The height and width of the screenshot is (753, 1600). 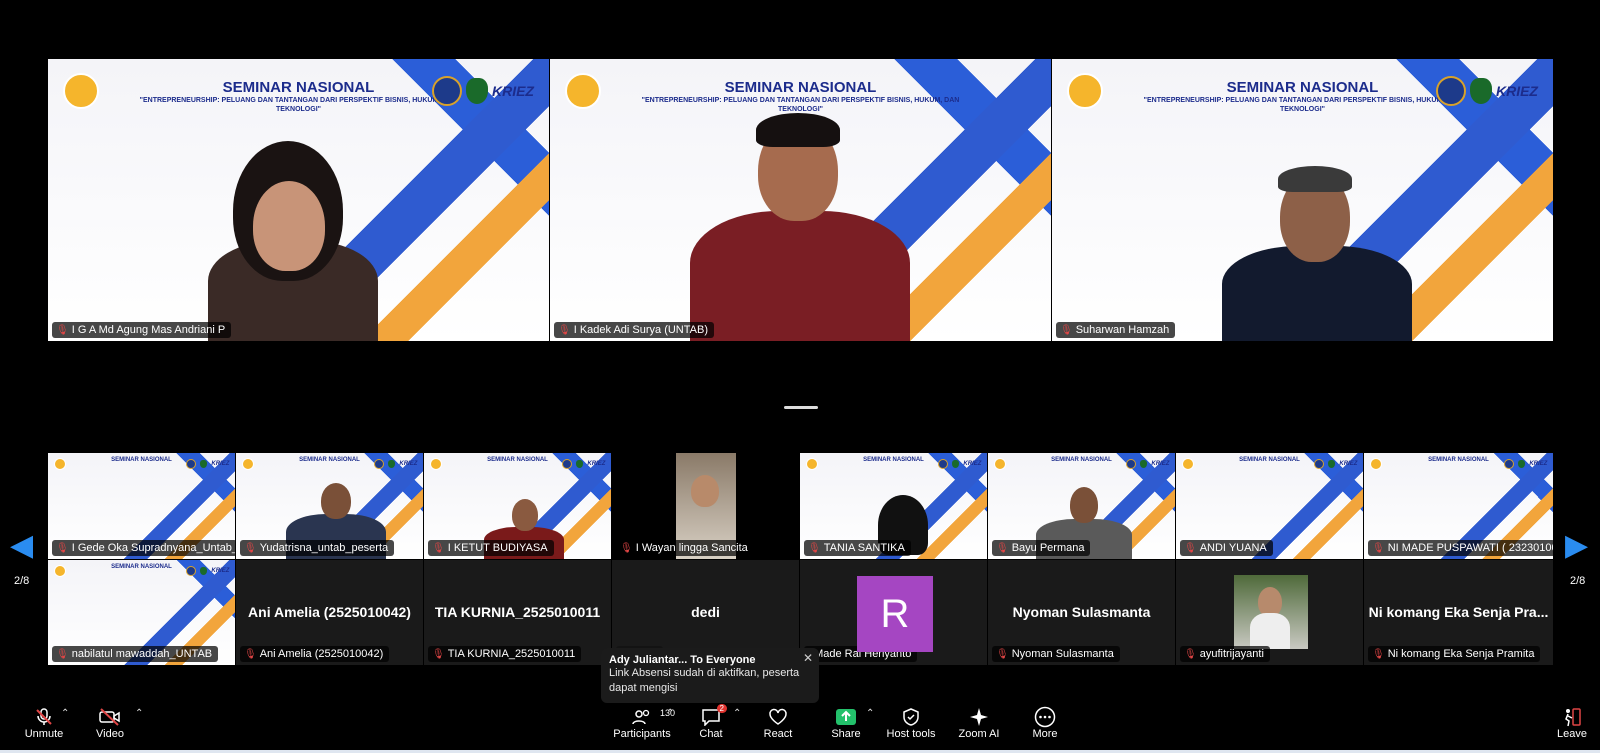 I want to click on heart-icon, so click(x=778, y=717).